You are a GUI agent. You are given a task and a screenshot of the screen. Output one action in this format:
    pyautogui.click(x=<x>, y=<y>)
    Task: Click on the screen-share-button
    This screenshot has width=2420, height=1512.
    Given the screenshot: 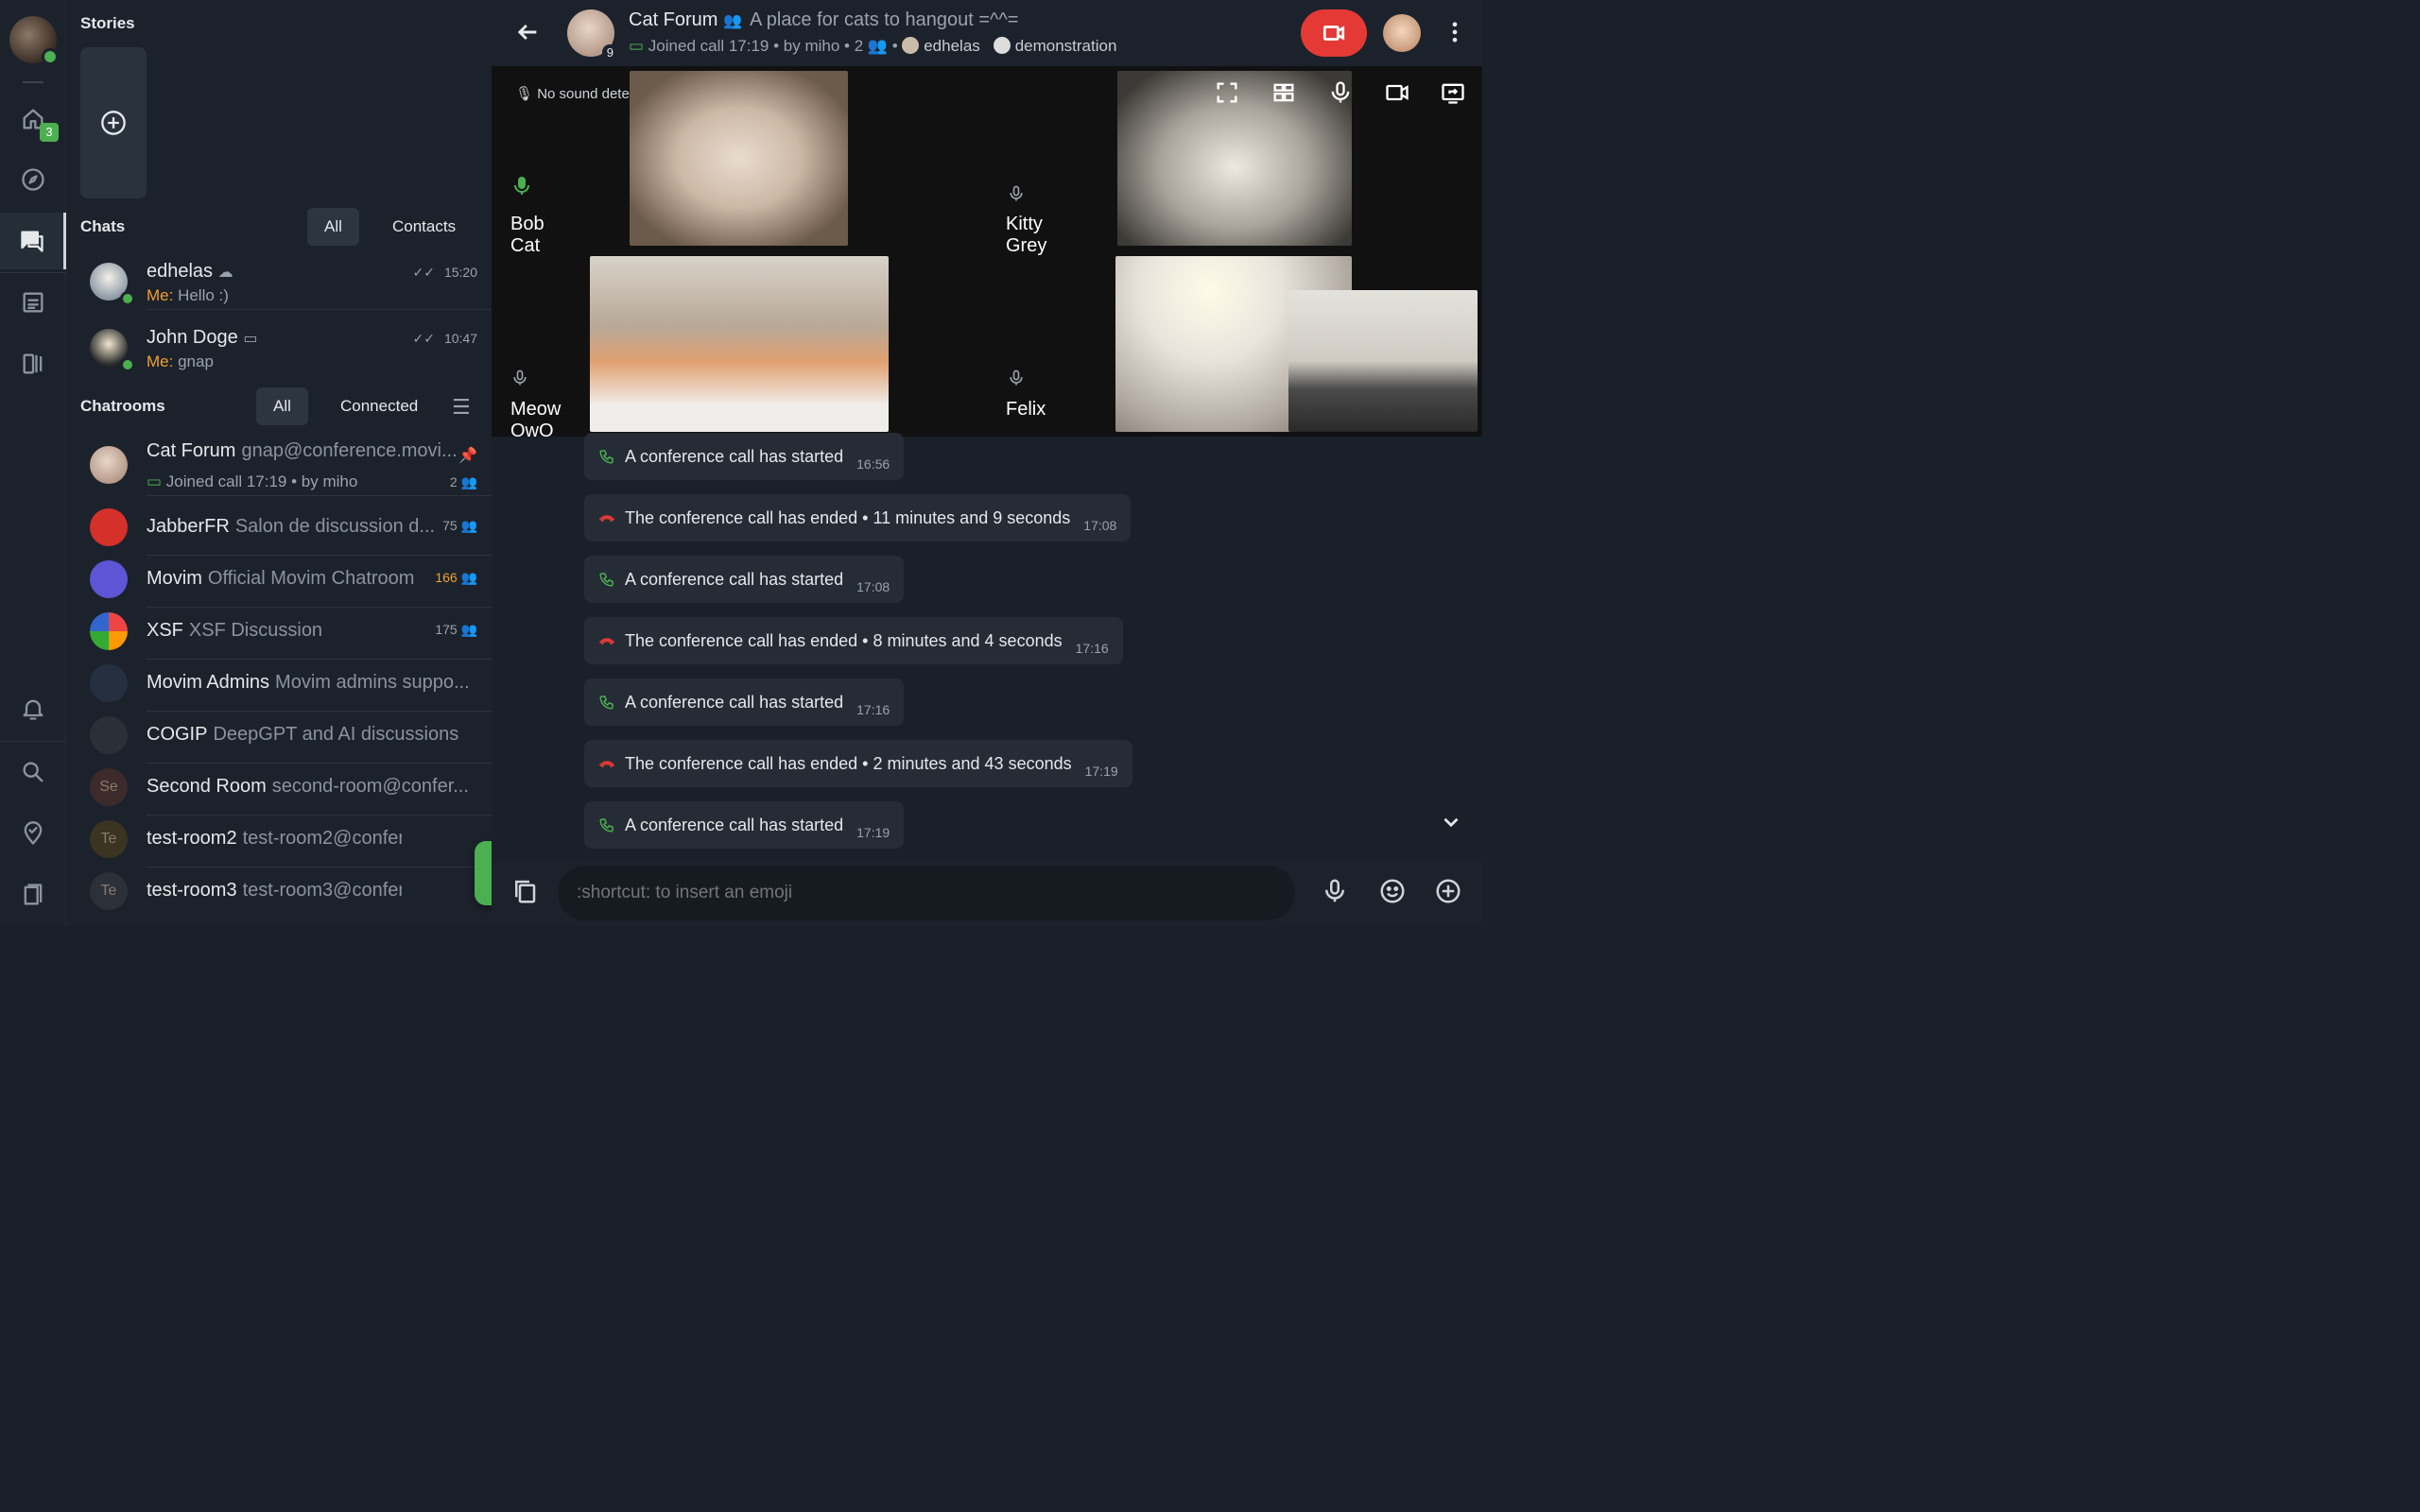 What is the action you would take?
    pyautogui.click(x=1454, y=93)
    